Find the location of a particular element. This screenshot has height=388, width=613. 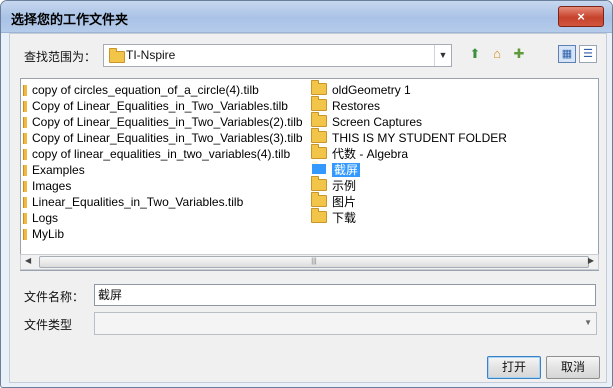

cancel-button: 取消 is located at coordinates (573, 367).